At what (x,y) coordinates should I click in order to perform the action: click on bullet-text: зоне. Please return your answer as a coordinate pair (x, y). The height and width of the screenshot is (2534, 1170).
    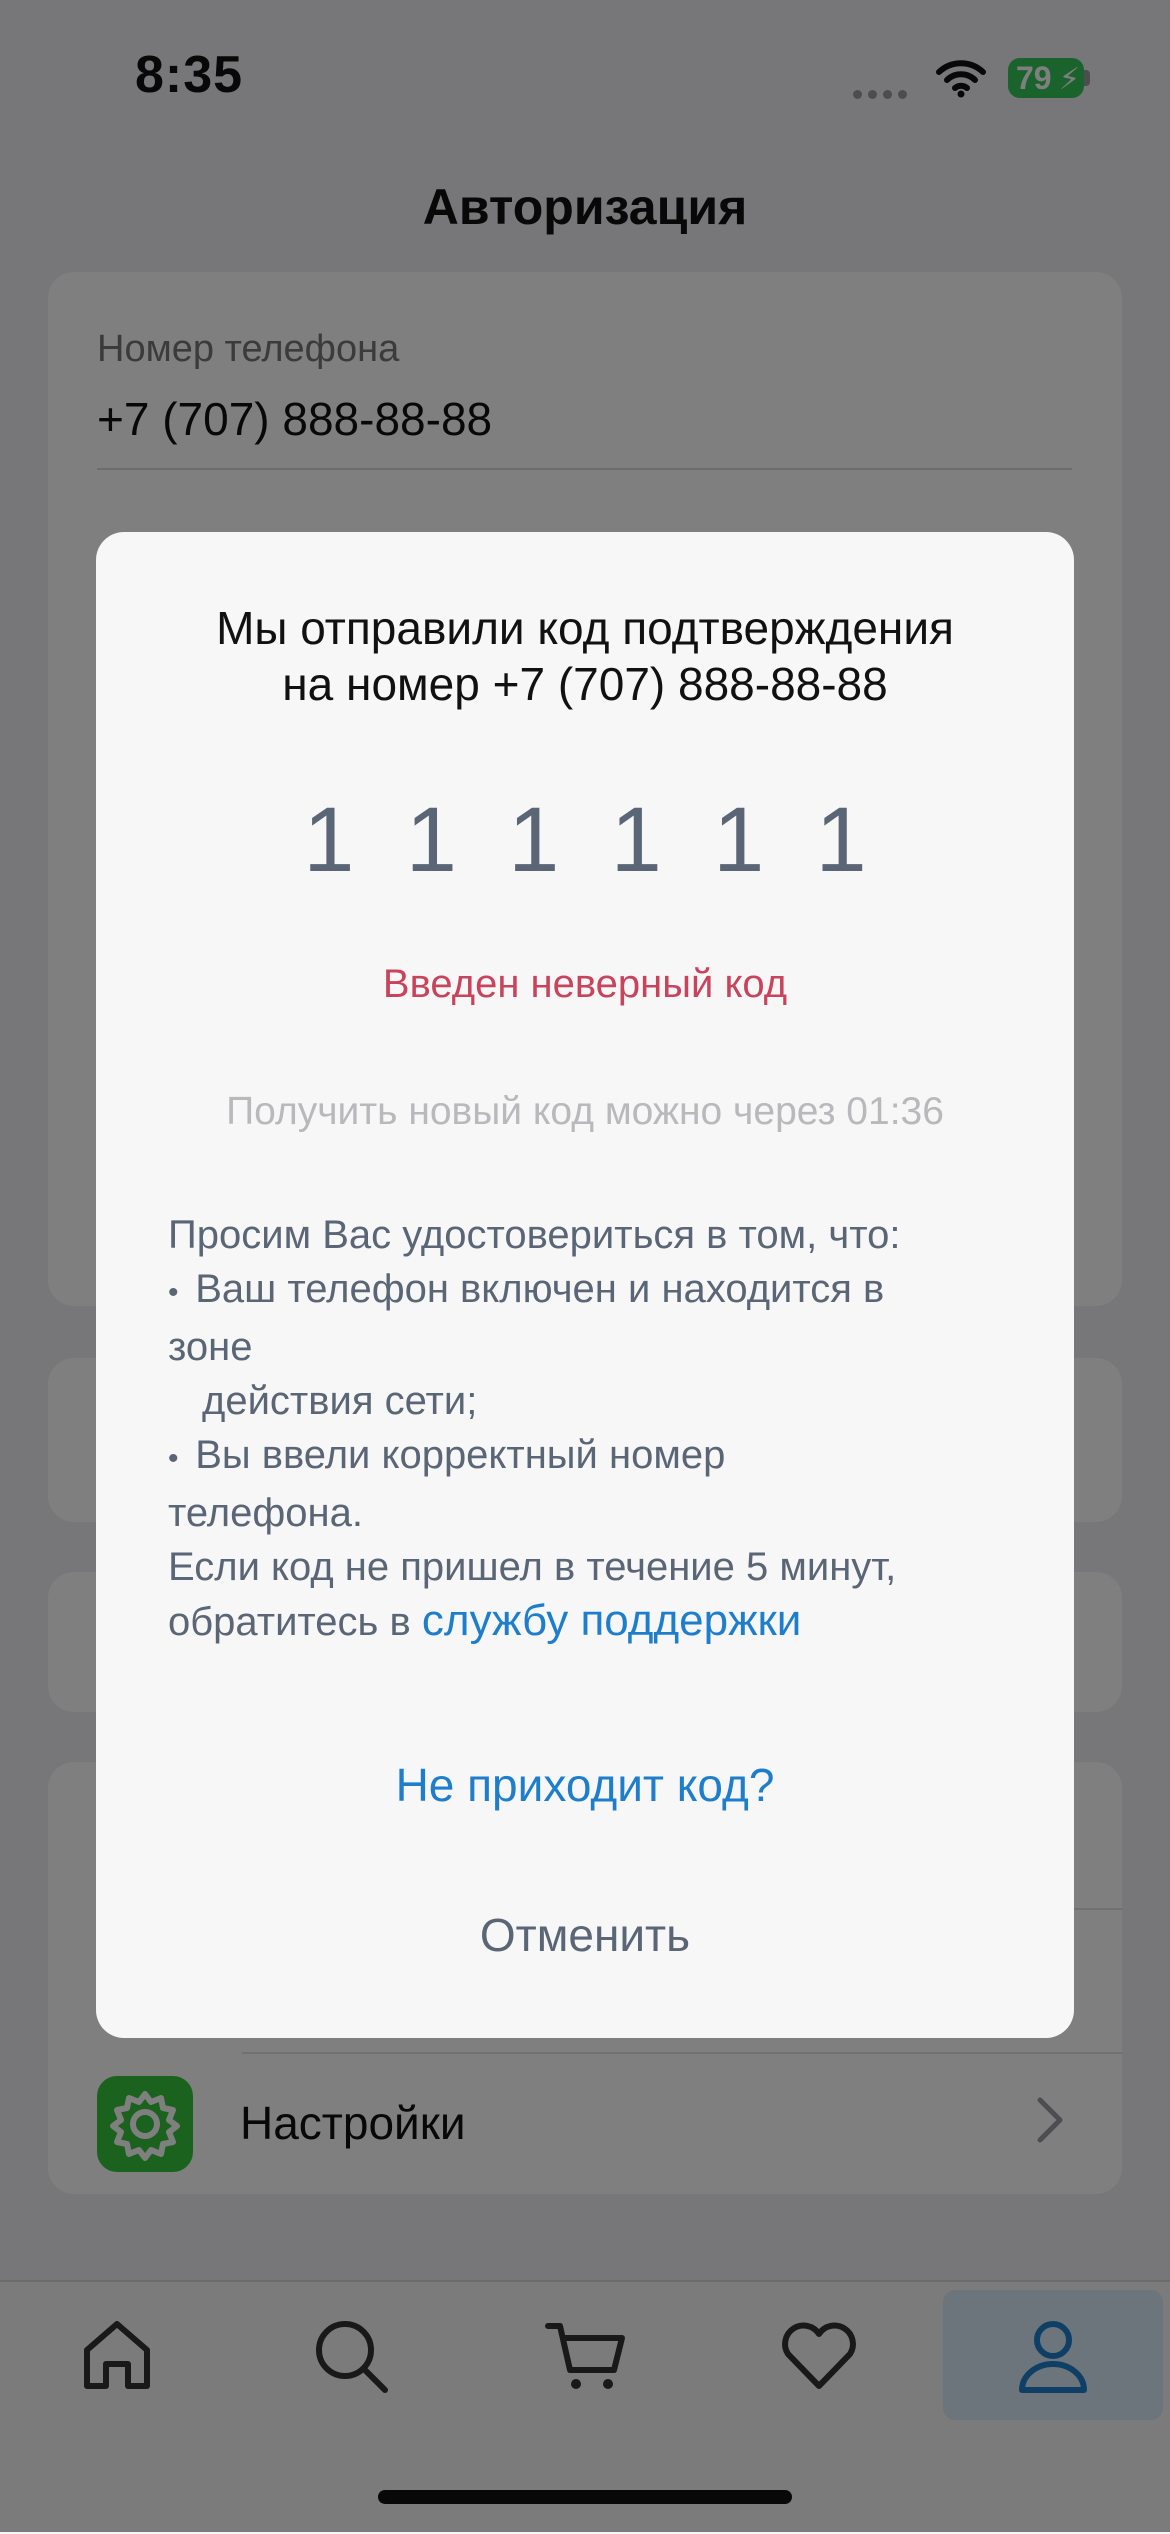
    Looking at the image, I should click on (210, 1347).